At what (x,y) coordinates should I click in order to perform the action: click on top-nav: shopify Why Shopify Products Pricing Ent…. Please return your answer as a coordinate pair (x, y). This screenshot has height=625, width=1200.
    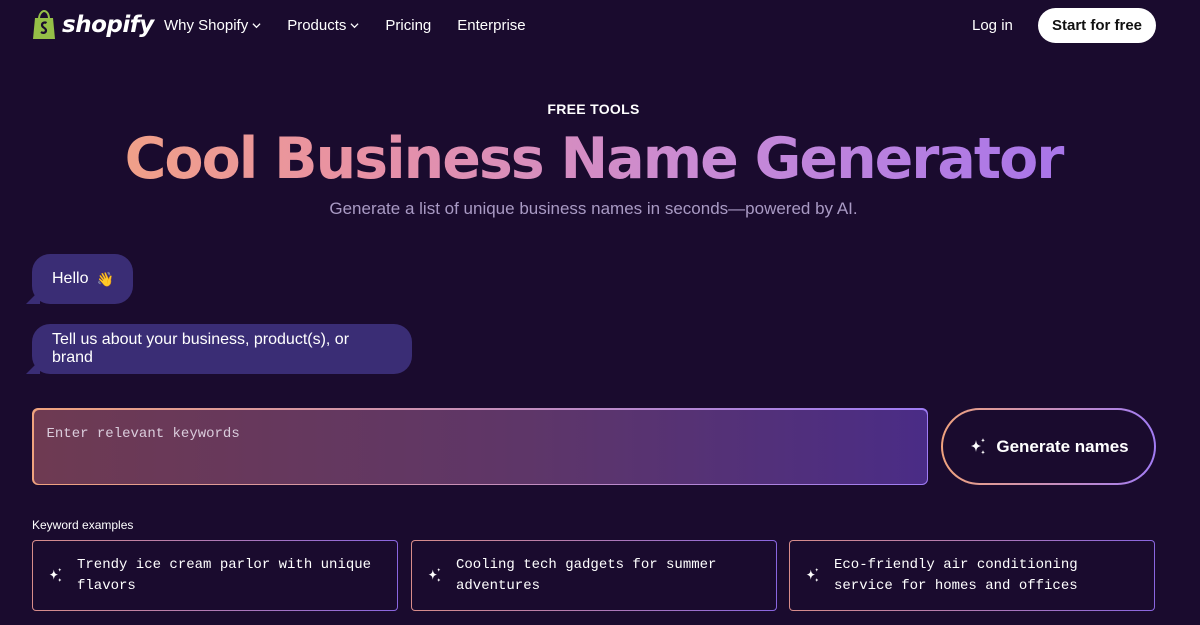
    Looking at the image, I should click on (600, 26).